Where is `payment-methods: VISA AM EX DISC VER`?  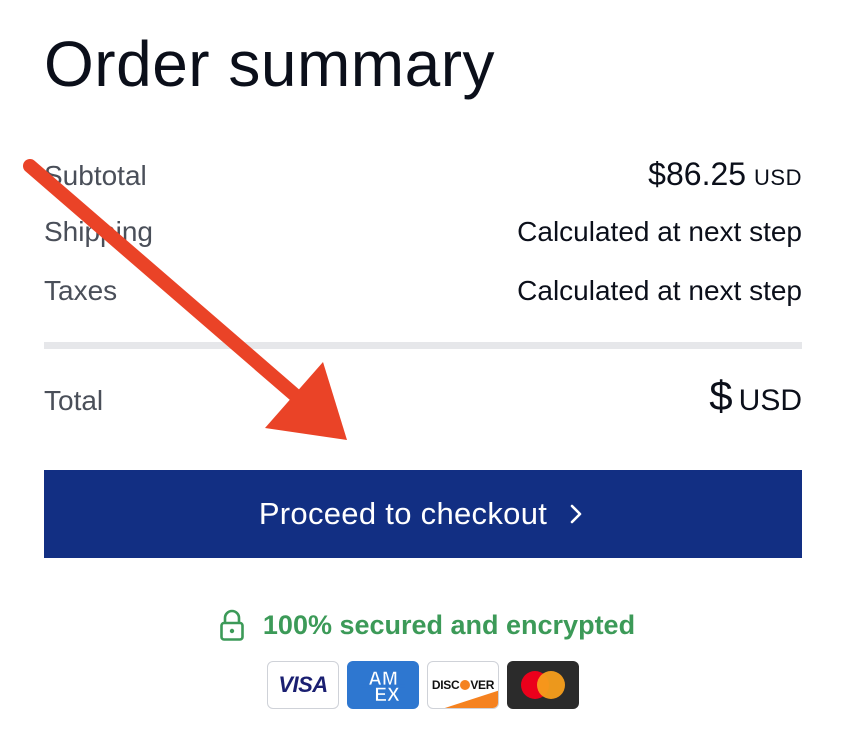 payment-methods: VISA AM EX DISC VER is located at coordinates (423, 685).